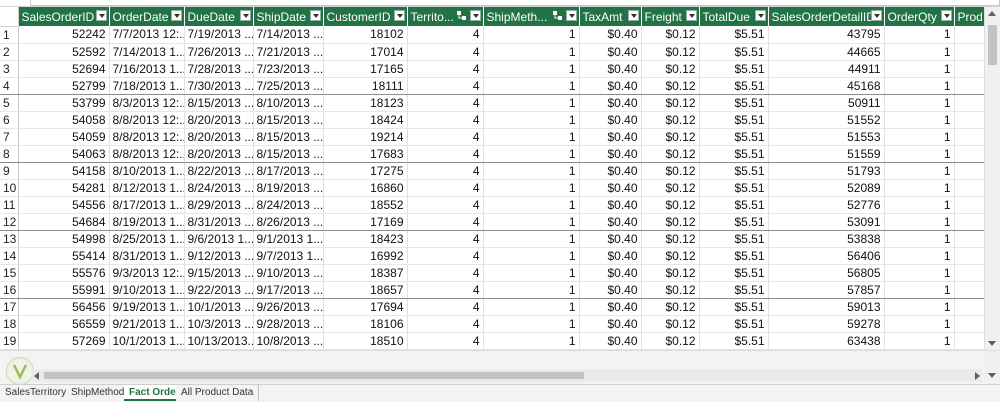 The image size is (1000, 402). What do you see at coordinates (919, 16) in the screenshot?
I see `column-header-orderqty: OrderQty` at bounding box center [919, 16].